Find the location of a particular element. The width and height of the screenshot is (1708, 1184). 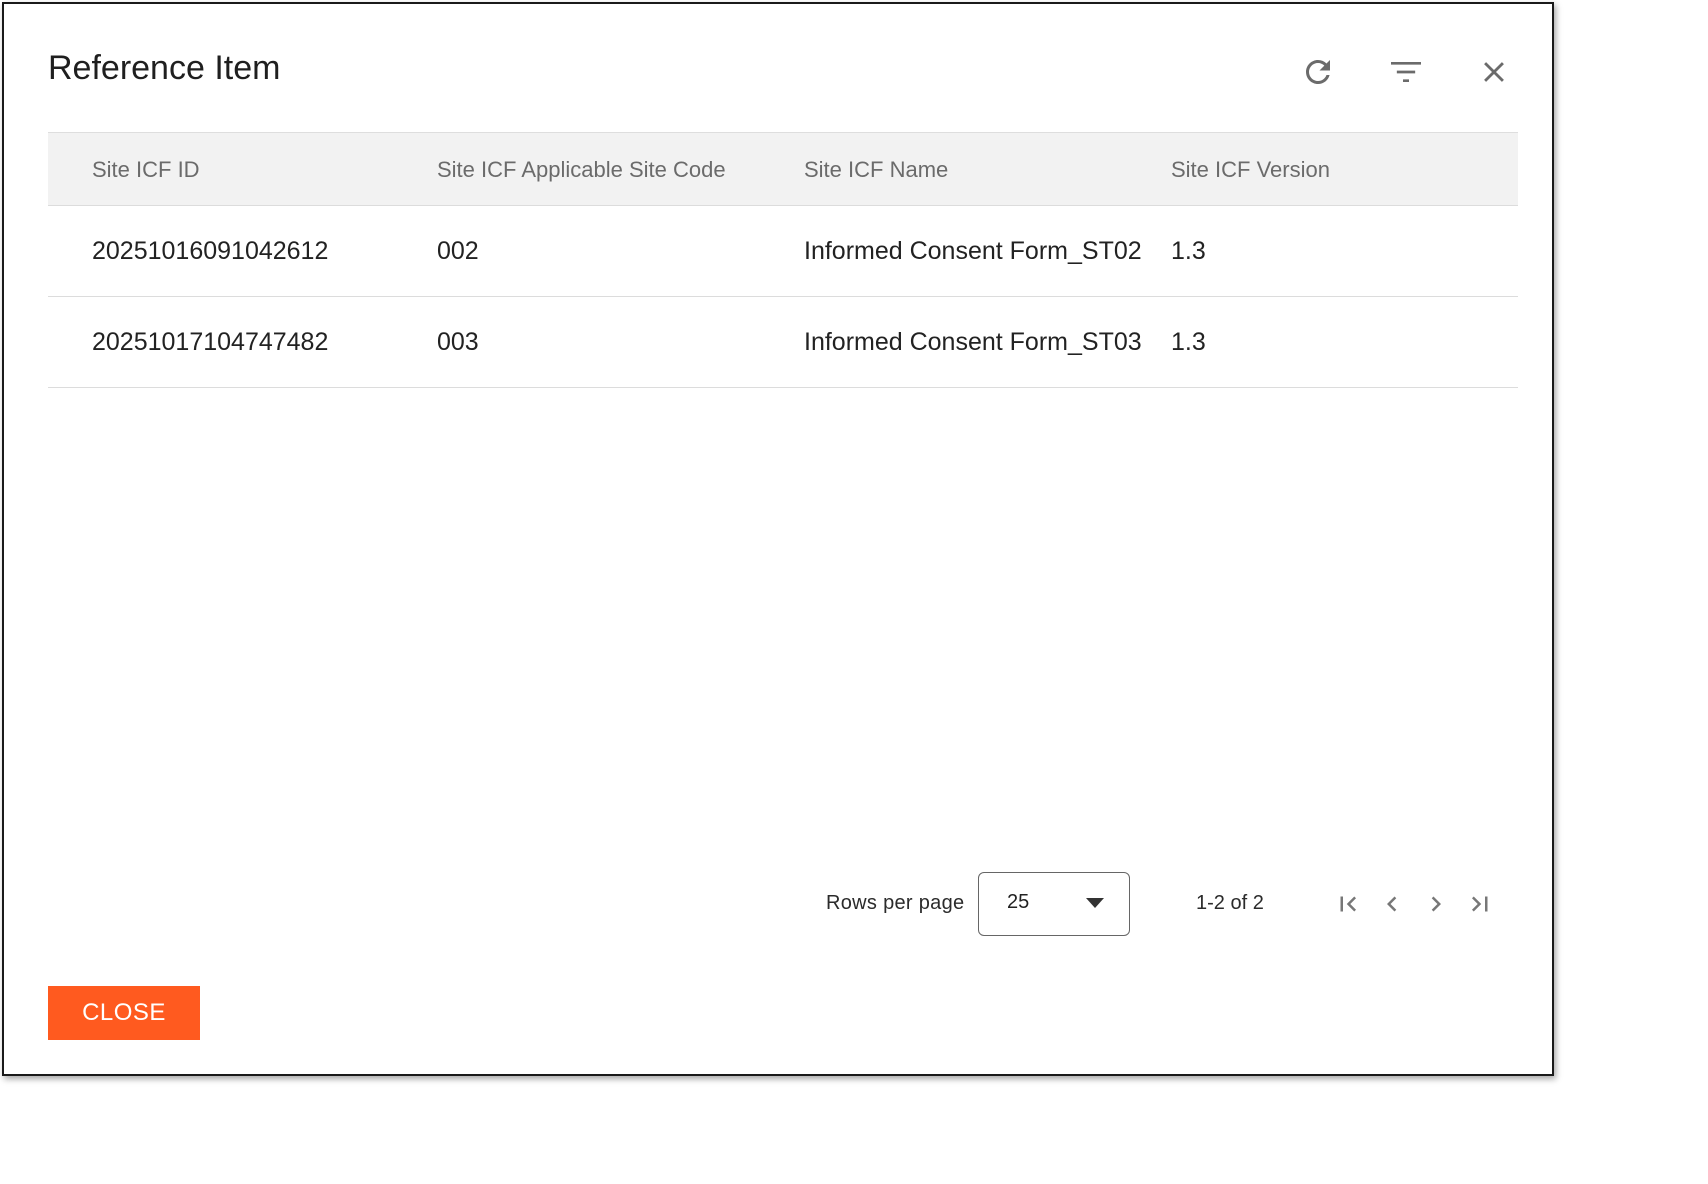

filter-icon is located at coordinates (1406, 72).